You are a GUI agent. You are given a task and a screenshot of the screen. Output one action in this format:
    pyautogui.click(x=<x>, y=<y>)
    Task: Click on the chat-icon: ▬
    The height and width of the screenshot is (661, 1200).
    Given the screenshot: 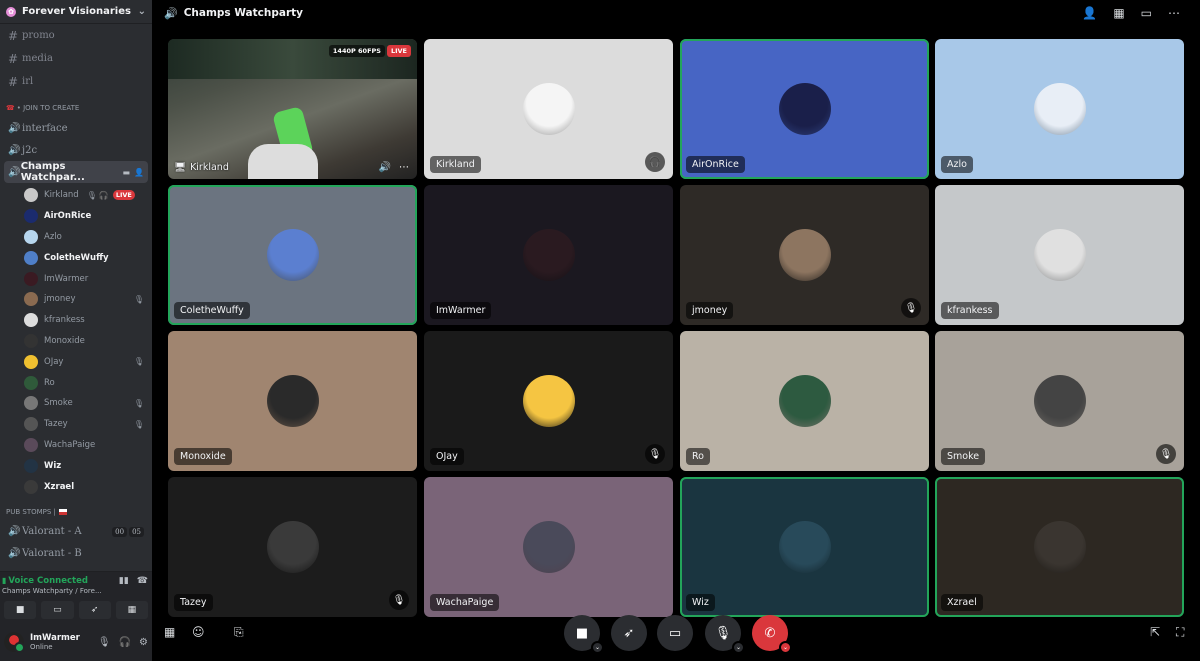 What is the action you would take?
    pyautogui.click(x=126, y=172)
    